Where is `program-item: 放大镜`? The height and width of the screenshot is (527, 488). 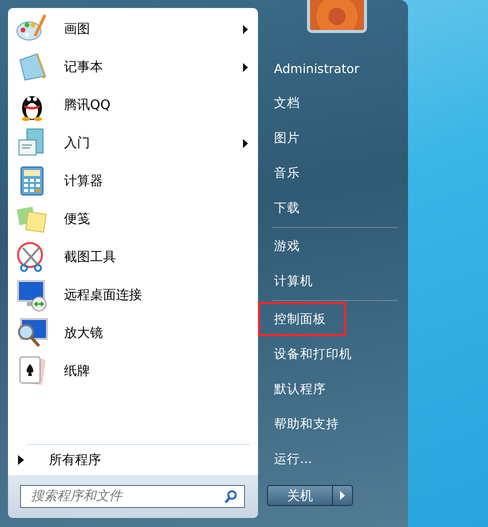
program-item: 放大镜 is located at coordinates (133, 333).